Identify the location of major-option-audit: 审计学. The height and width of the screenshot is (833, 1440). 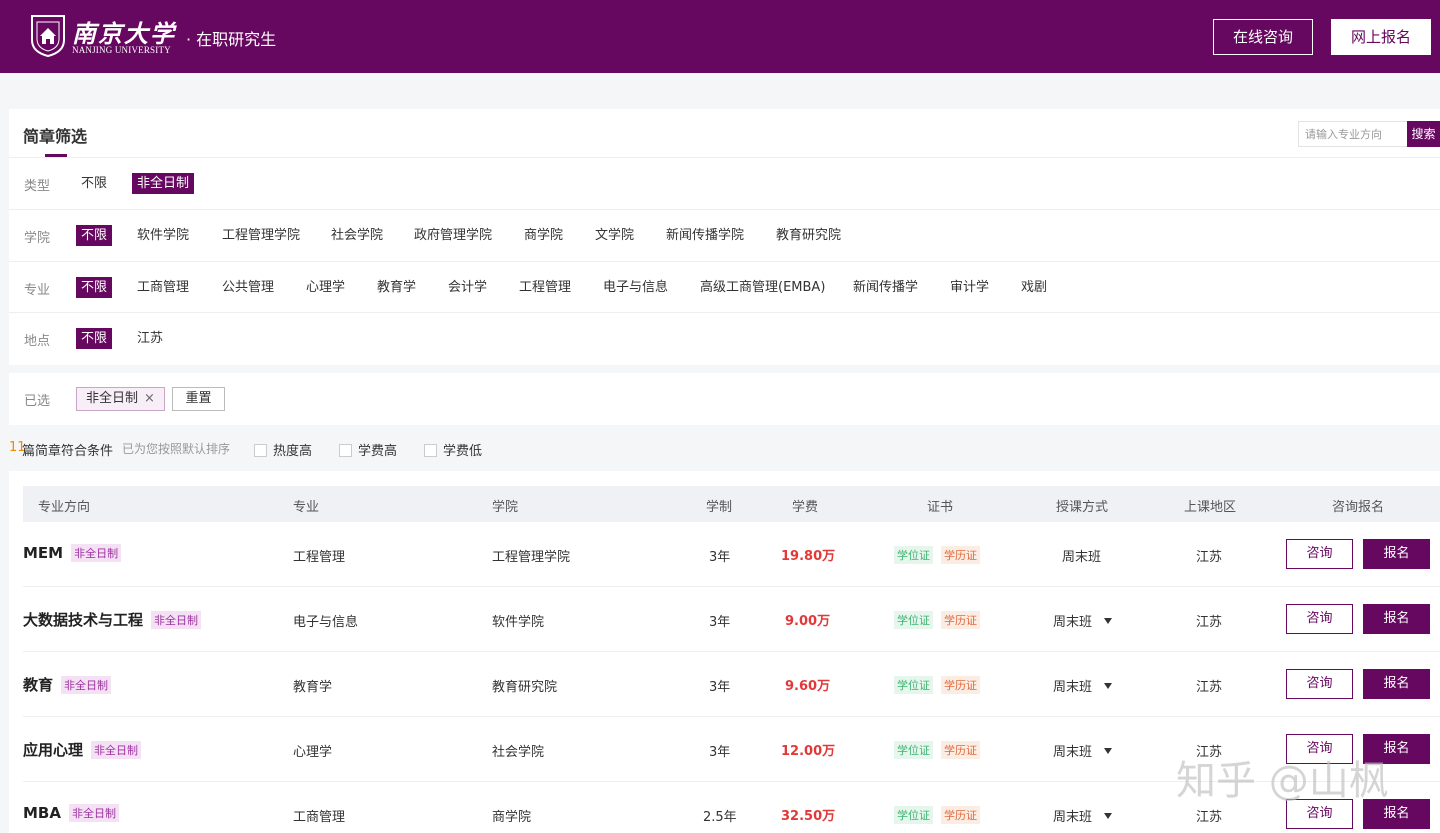
(969, 287).